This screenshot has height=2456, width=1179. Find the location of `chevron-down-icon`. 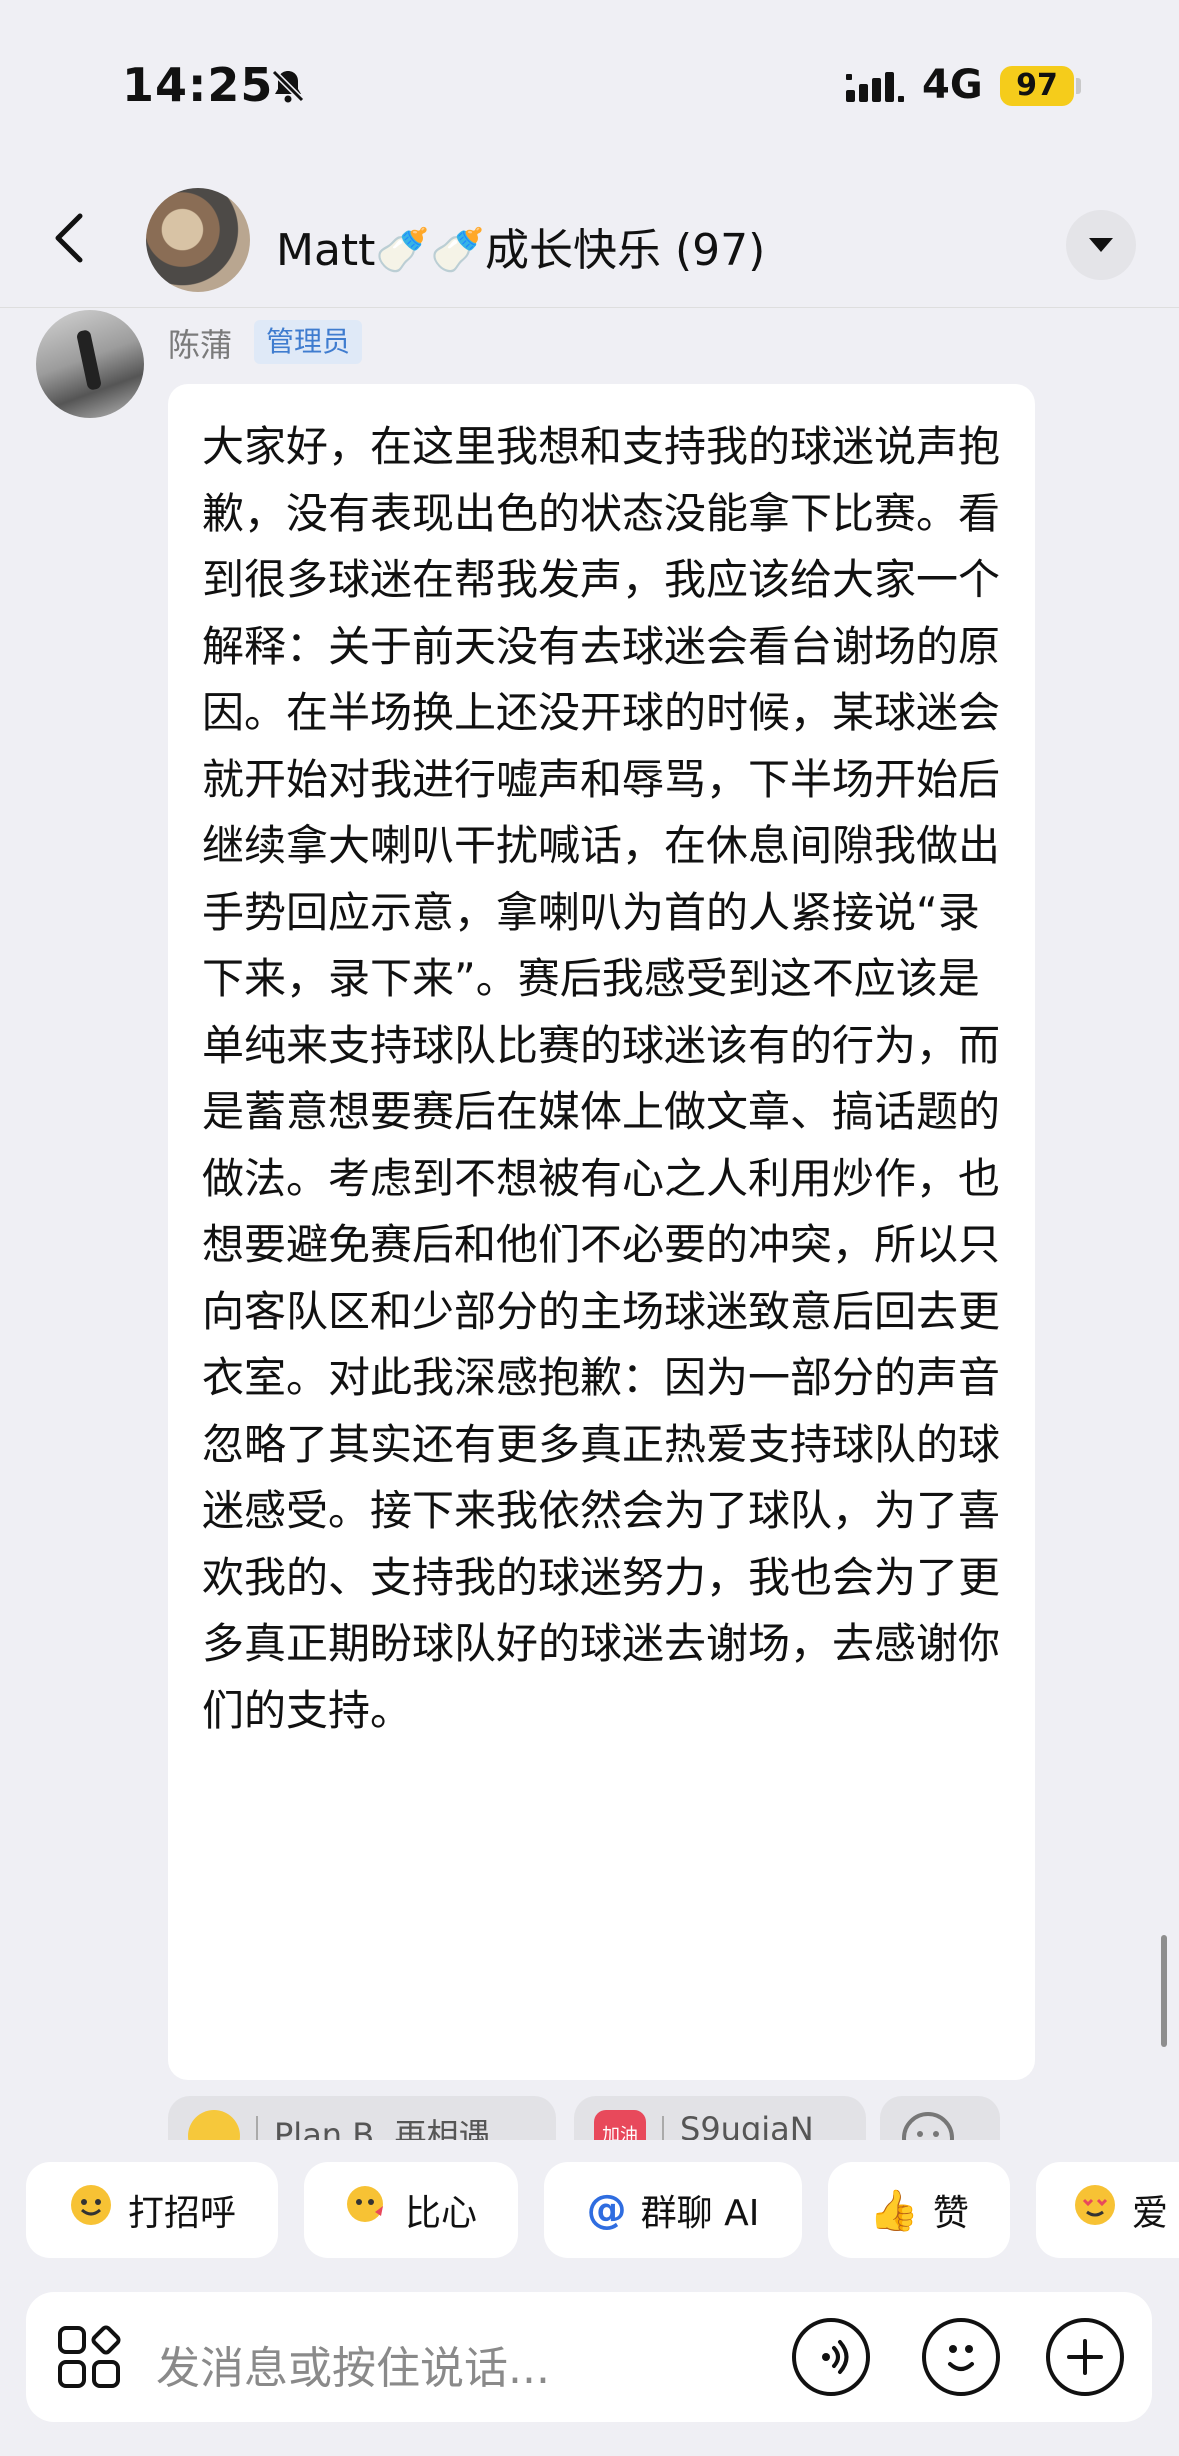

chevron-down-icon is located at coordinates (1101, 245).